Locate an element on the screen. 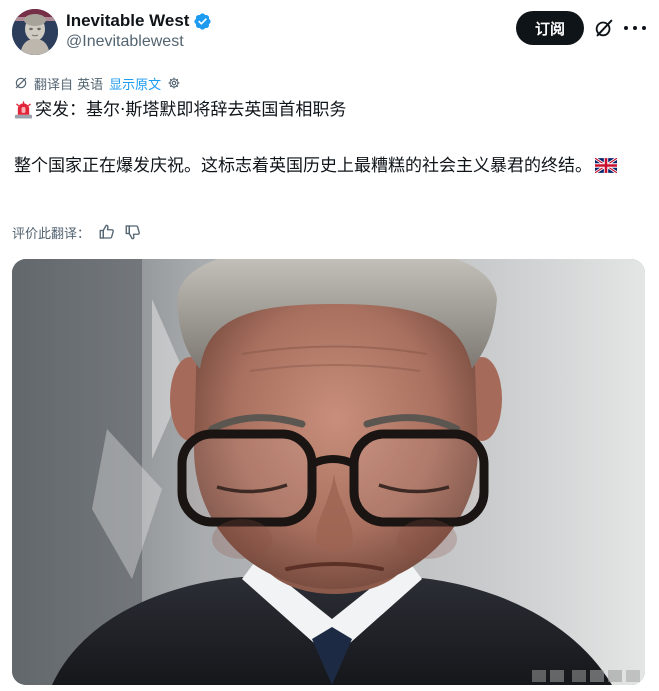  thumbs-up-icon is located at coordinates (107, 232).